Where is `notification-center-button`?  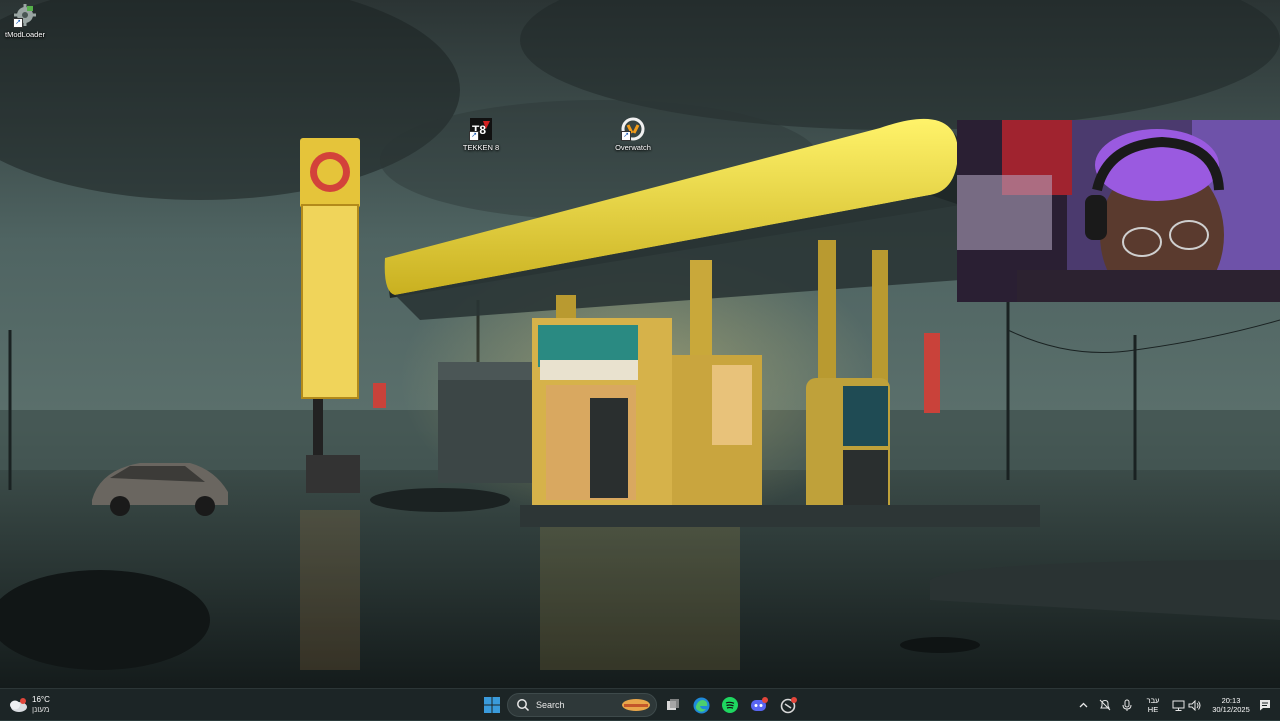 notification-center-button is located at coordinates (1265, 705).